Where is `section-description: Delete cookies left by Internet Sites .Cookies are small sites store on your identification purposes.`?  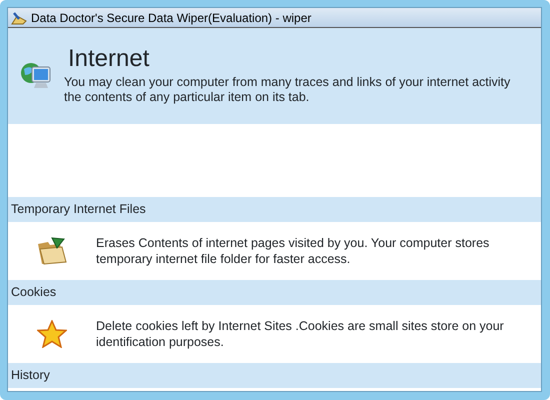 section-description: Delete cookies left by Internet Sites .Cookies are small sites store on your identification purposes. is located at coordinates (300, 334).